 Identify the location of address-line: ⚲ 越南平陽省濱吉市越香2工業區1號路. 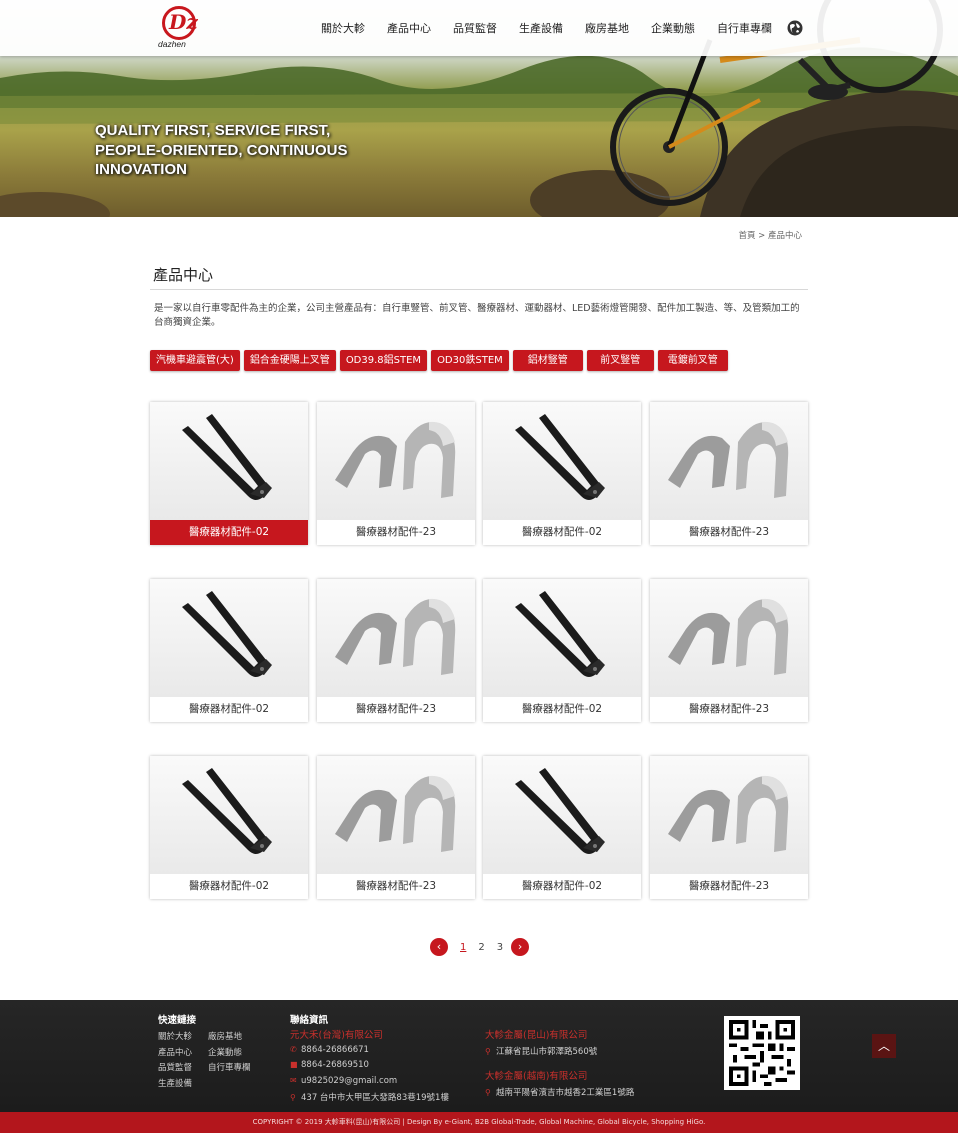
(559, 1092).